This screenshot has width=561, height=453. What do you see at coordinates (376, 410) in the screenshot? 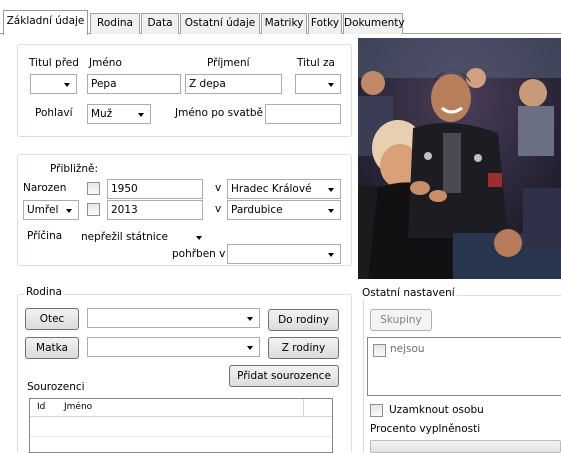
I see `lock-person-checkbox` at bounding box center [376, 410].